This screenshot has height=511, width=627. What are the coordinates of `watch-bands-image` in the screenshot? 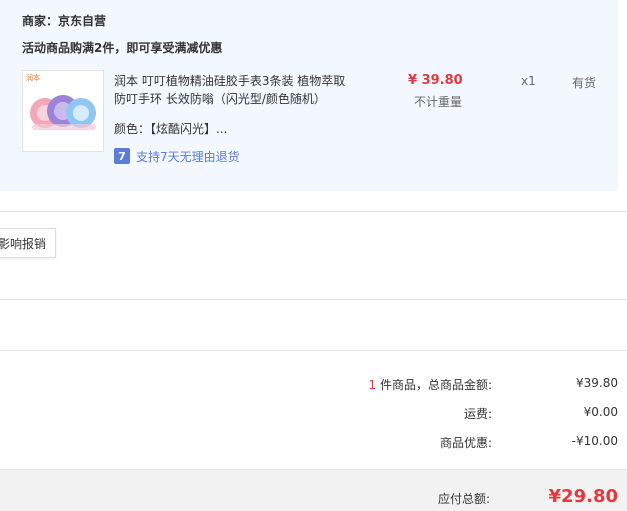 It's located at (63, 112).